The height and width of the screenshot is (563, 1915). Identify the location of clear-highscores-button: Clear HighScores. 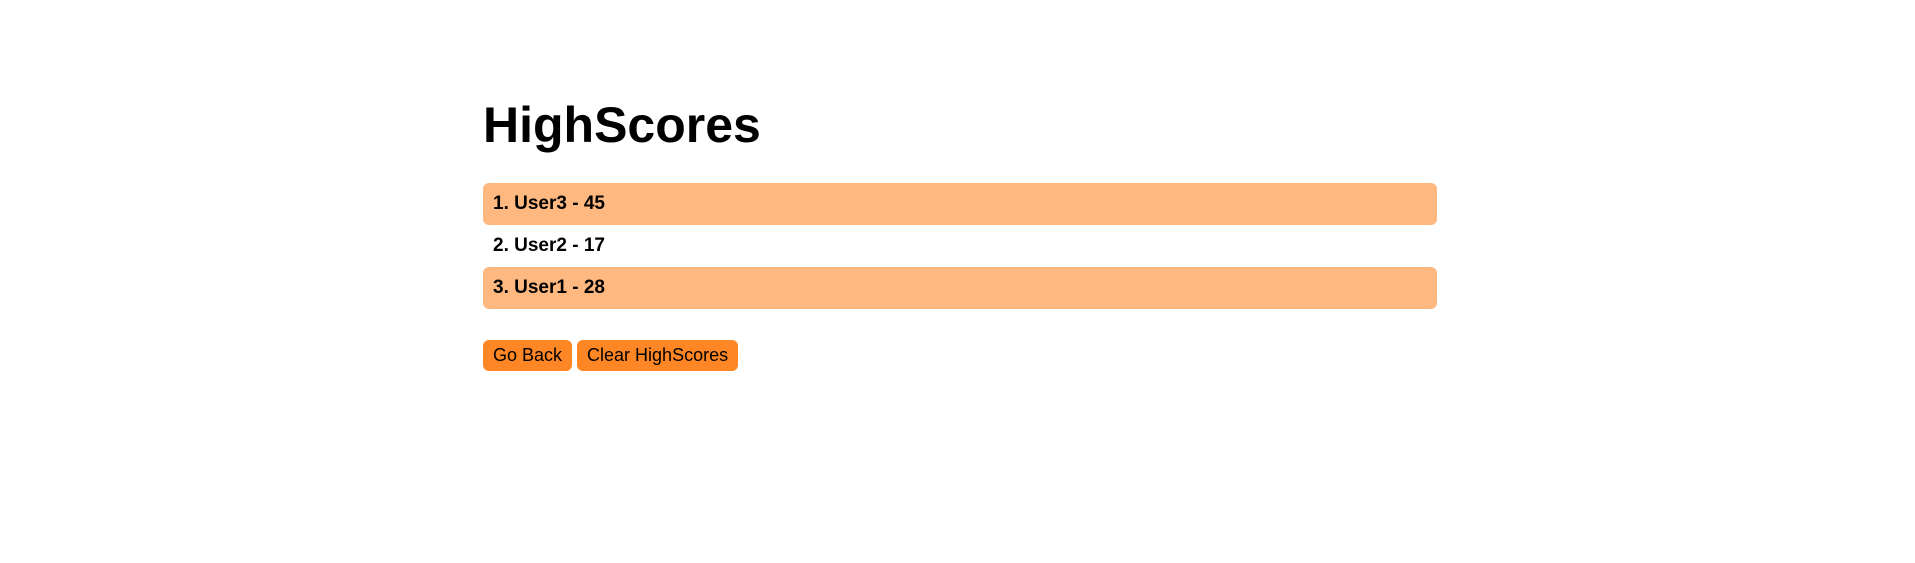
(658, 355).